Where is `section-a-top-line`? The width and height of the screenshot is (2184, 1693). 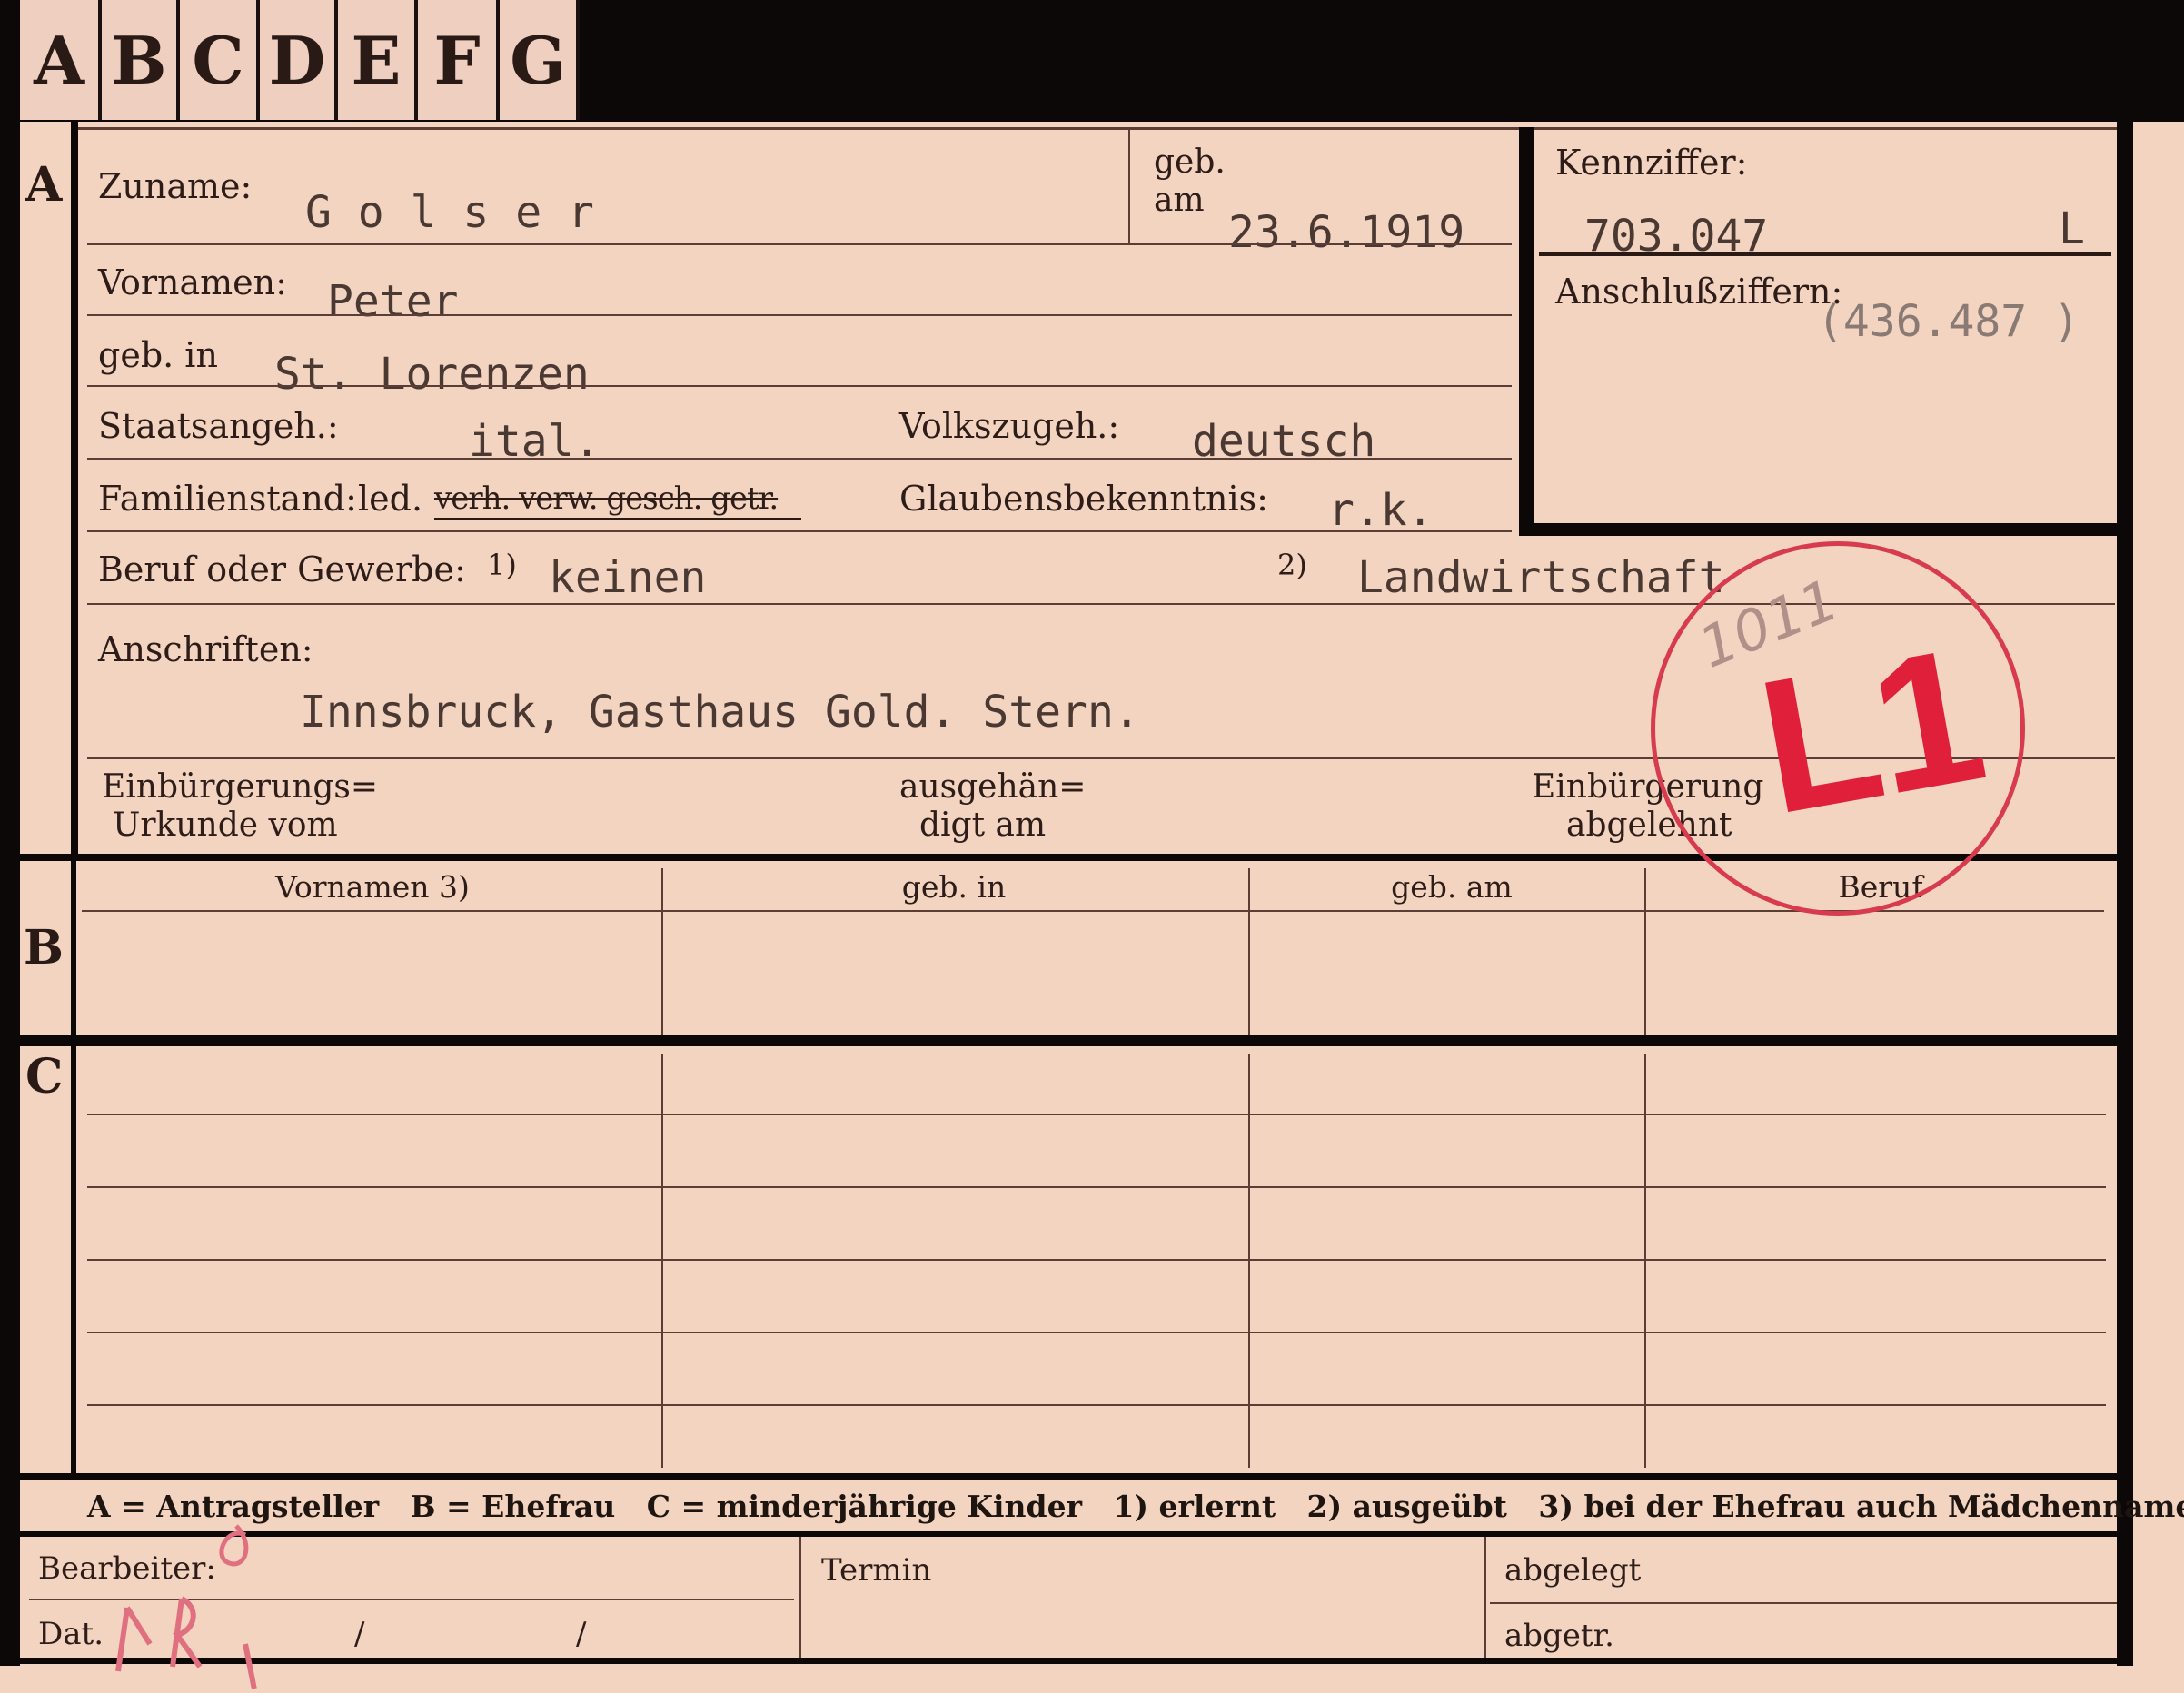
section-a-top-line is located at coordinates (1097, 128).